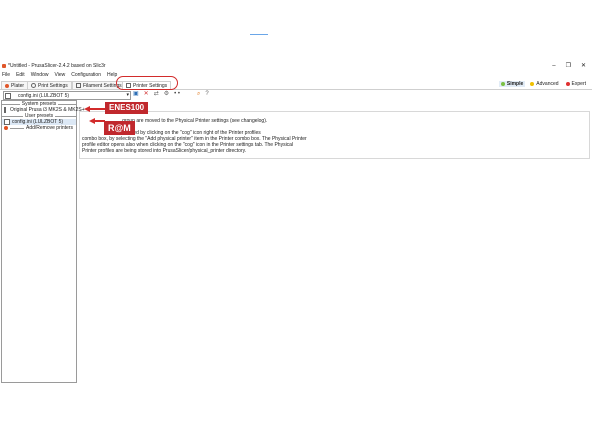 Image resolution: width=592 pixels, height=444 pixels. I want to click on window-controls: – ❐ ✕, so click(569, 66).